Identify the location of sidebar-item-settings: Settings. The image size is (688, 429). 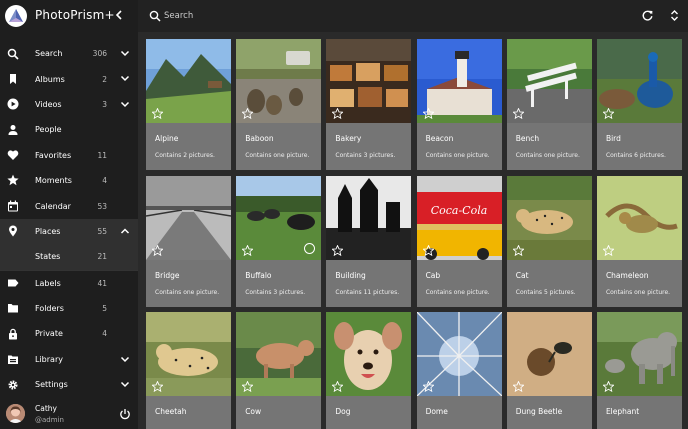
(69, 384).